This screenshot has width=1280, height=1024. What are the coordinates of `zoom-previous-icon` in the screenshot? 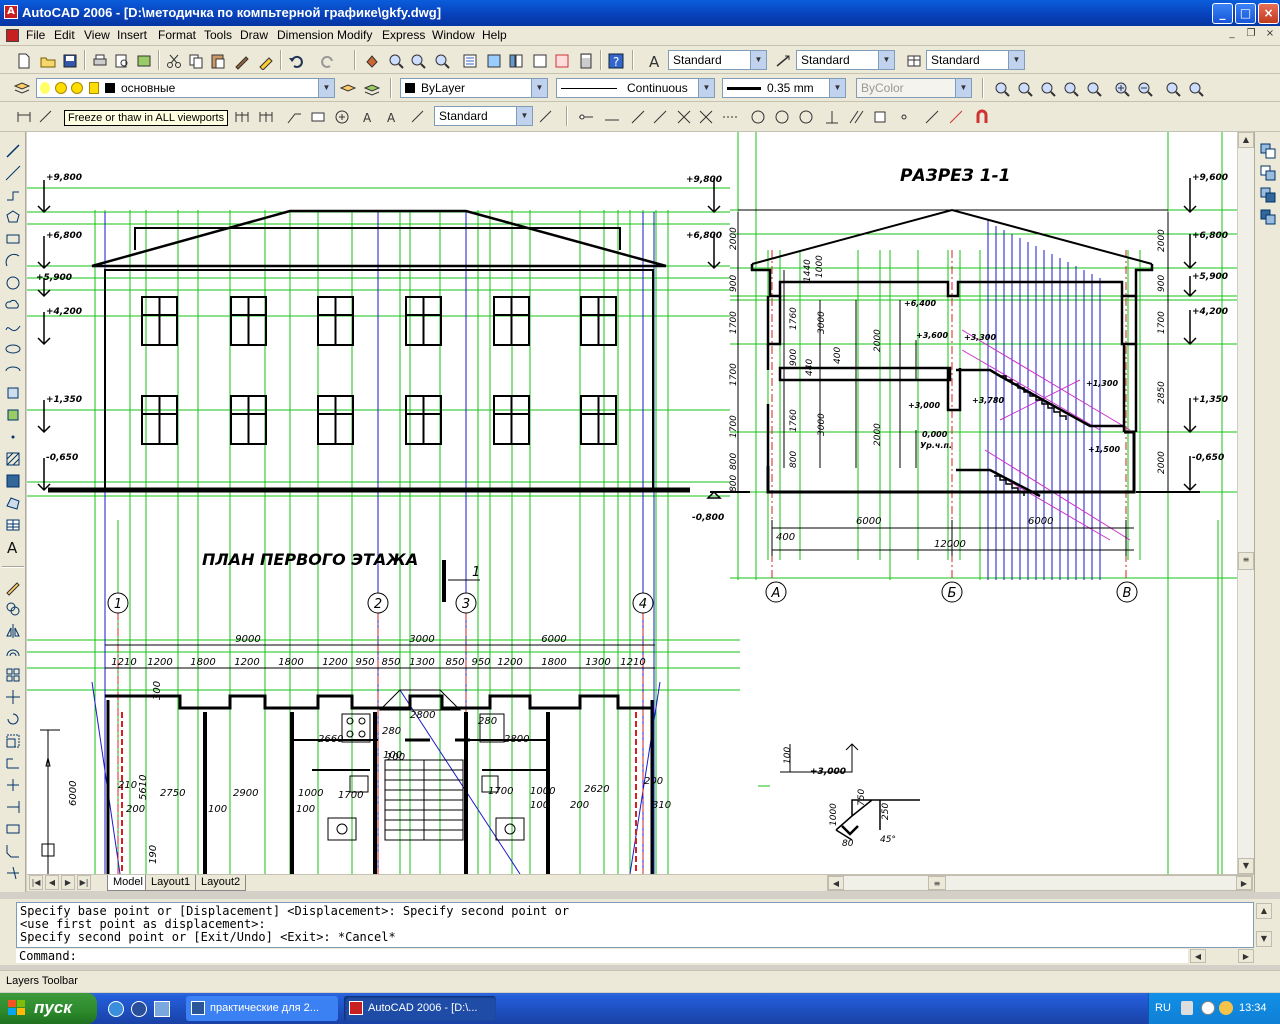 It's located at (441, 60).